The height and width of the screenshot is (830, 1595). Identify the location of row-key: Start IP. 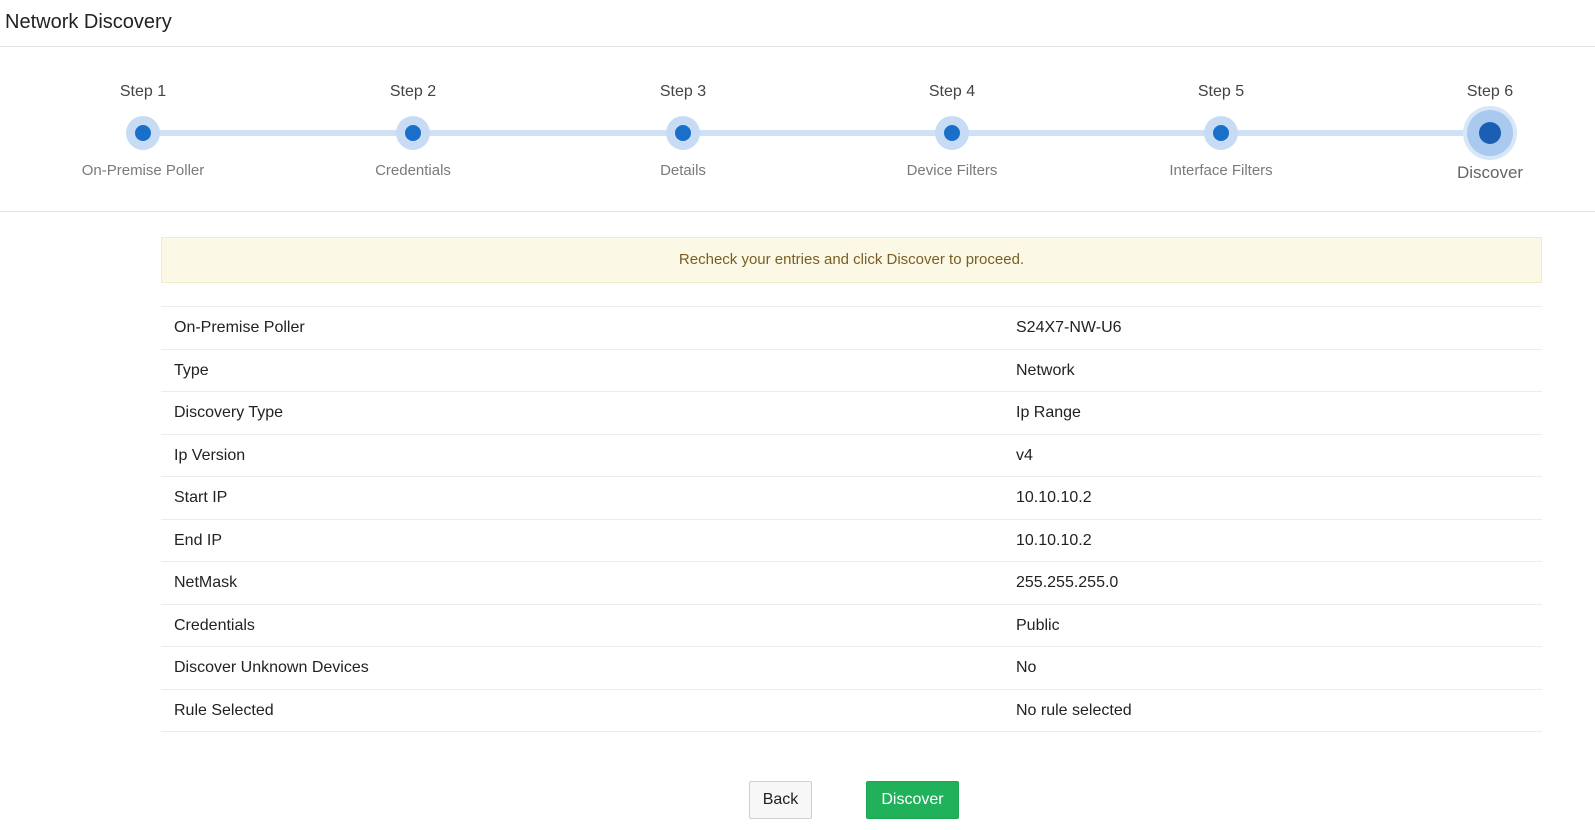
(201, 497).